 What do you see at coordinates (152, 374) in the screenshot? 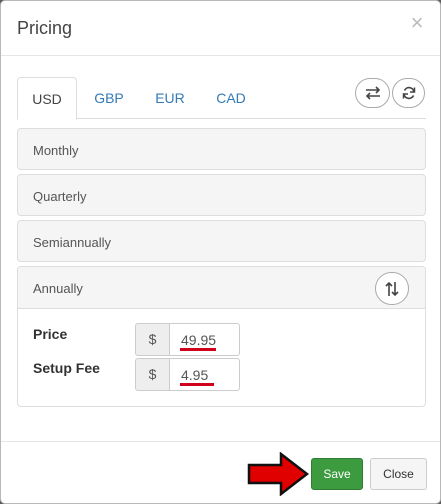
I see `setup-fee-currency-addon: $` at bounding box center [152, 374].